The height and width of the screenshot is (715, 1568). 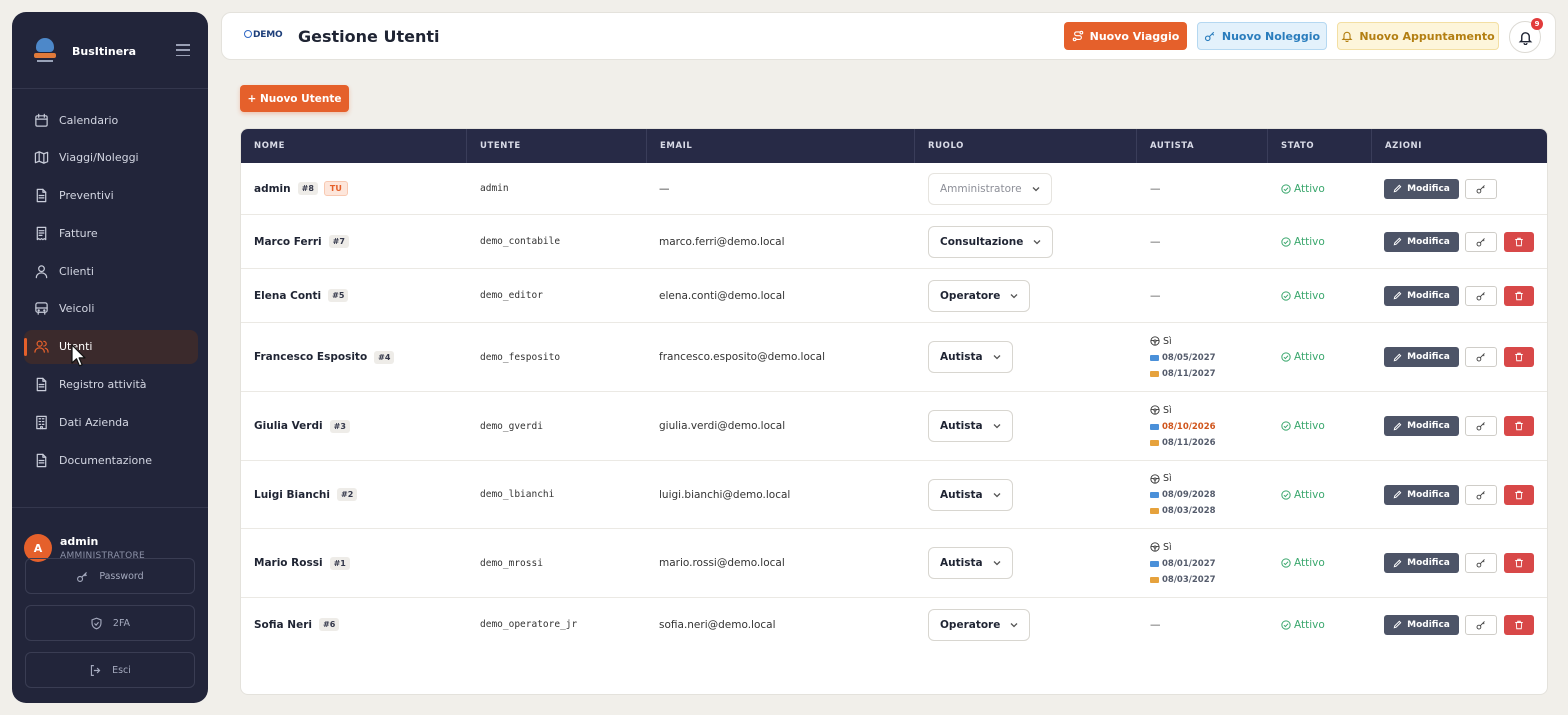 What do you see at coordinates (302, 426) in the screenshot?
I see `user-fullname-cell: Giulia Verdi #3` at bounding box center [302, 426].